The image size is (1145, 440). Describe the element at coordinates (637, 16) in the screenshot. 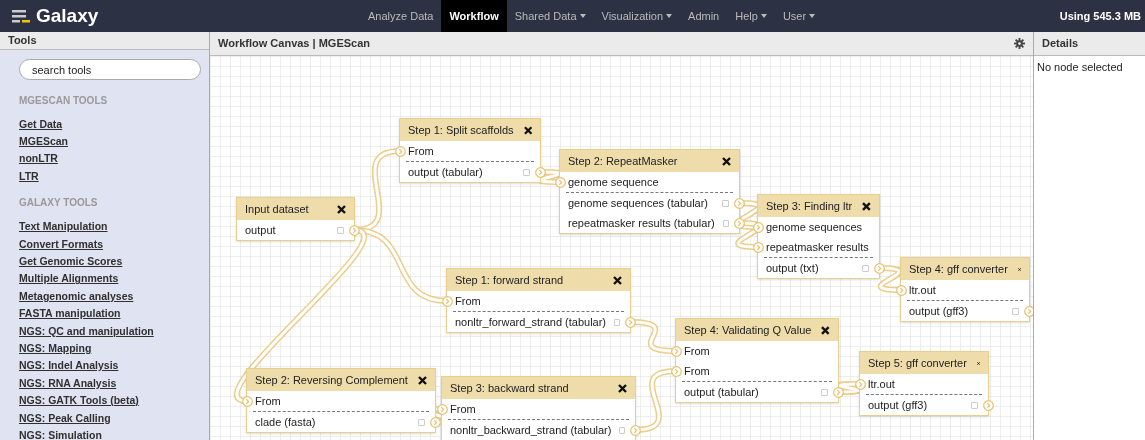

I see `nav-tab: Visualization` at that location.